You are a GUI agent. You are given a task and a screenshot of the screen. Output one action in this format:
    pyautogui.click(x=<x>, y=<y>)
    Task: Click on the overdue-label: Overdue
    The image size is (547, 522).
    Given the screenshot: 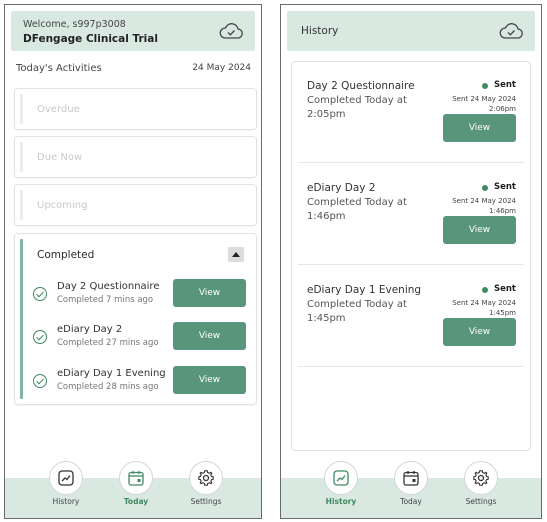 What is the action you would take?
    pyautogui.click(x=58, y=109)
    